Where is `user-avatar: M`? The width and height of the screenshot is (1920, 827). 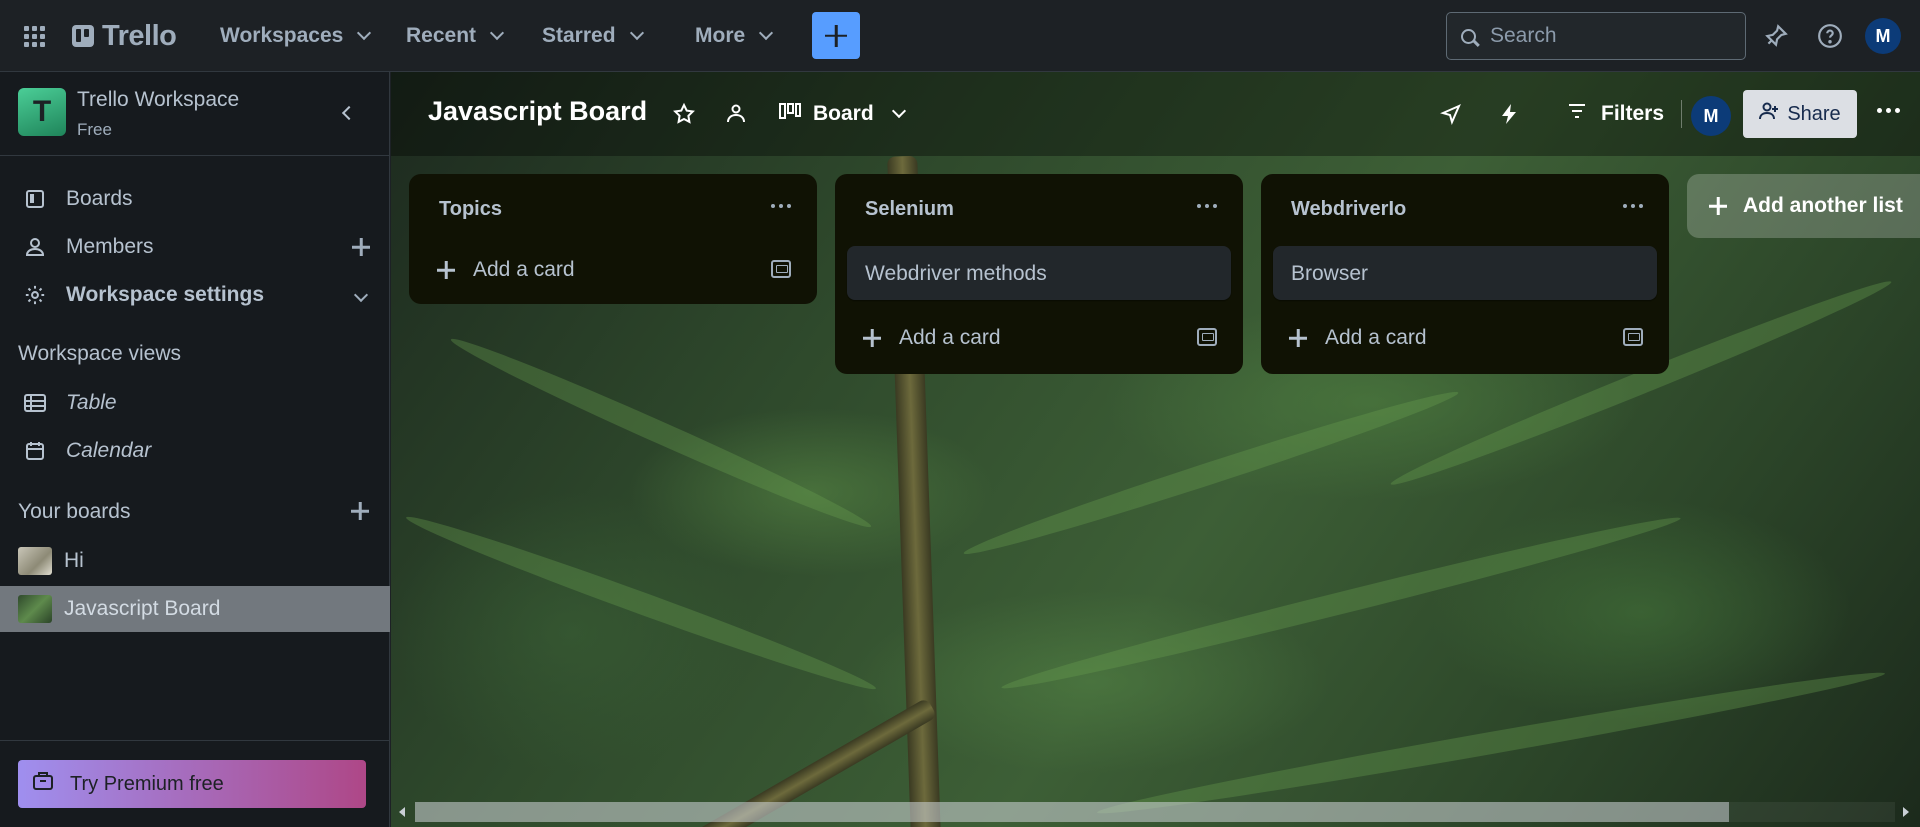
user-avatar: M is located at coordinates (1883, 36).